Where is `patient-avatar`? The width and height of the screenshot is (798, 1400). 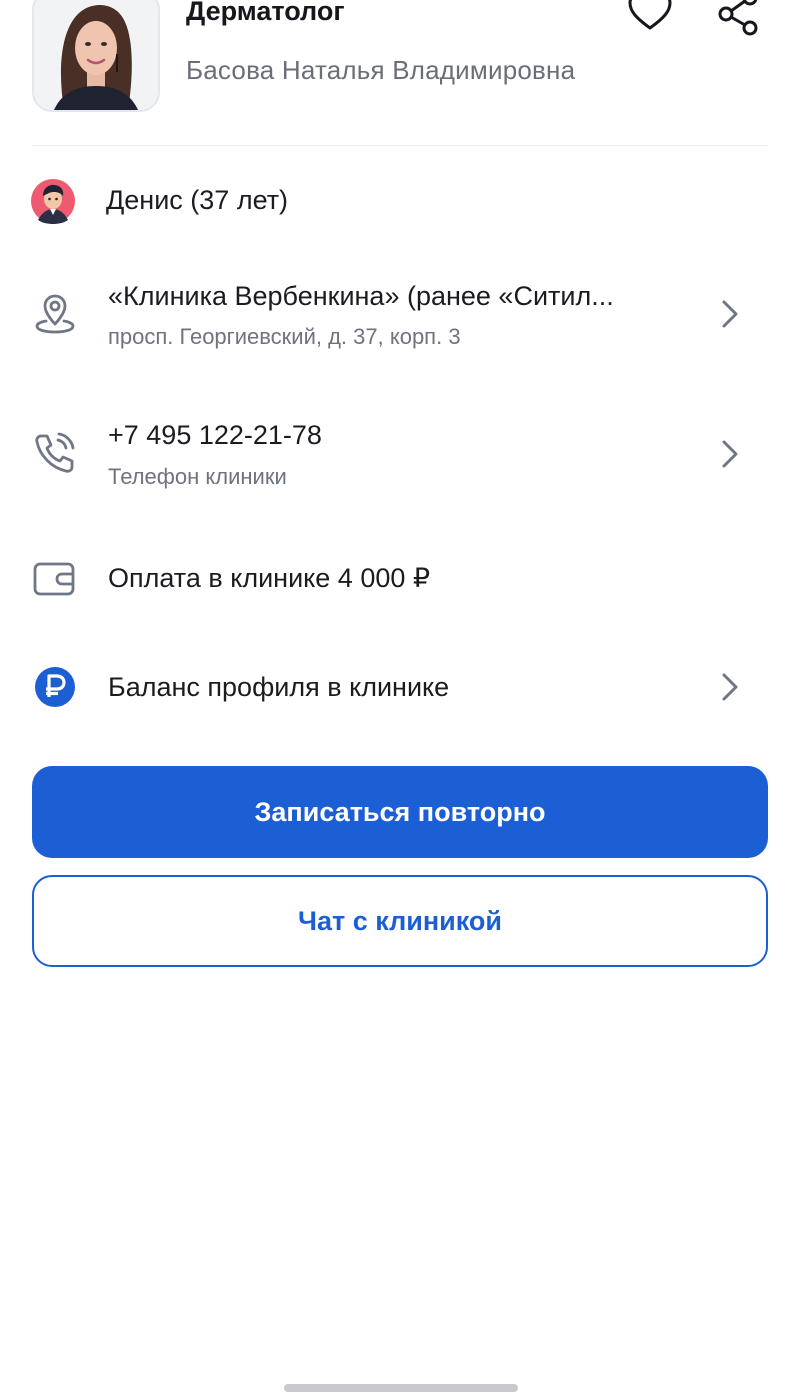 patient-avatar is located at coordinates (53, 201).